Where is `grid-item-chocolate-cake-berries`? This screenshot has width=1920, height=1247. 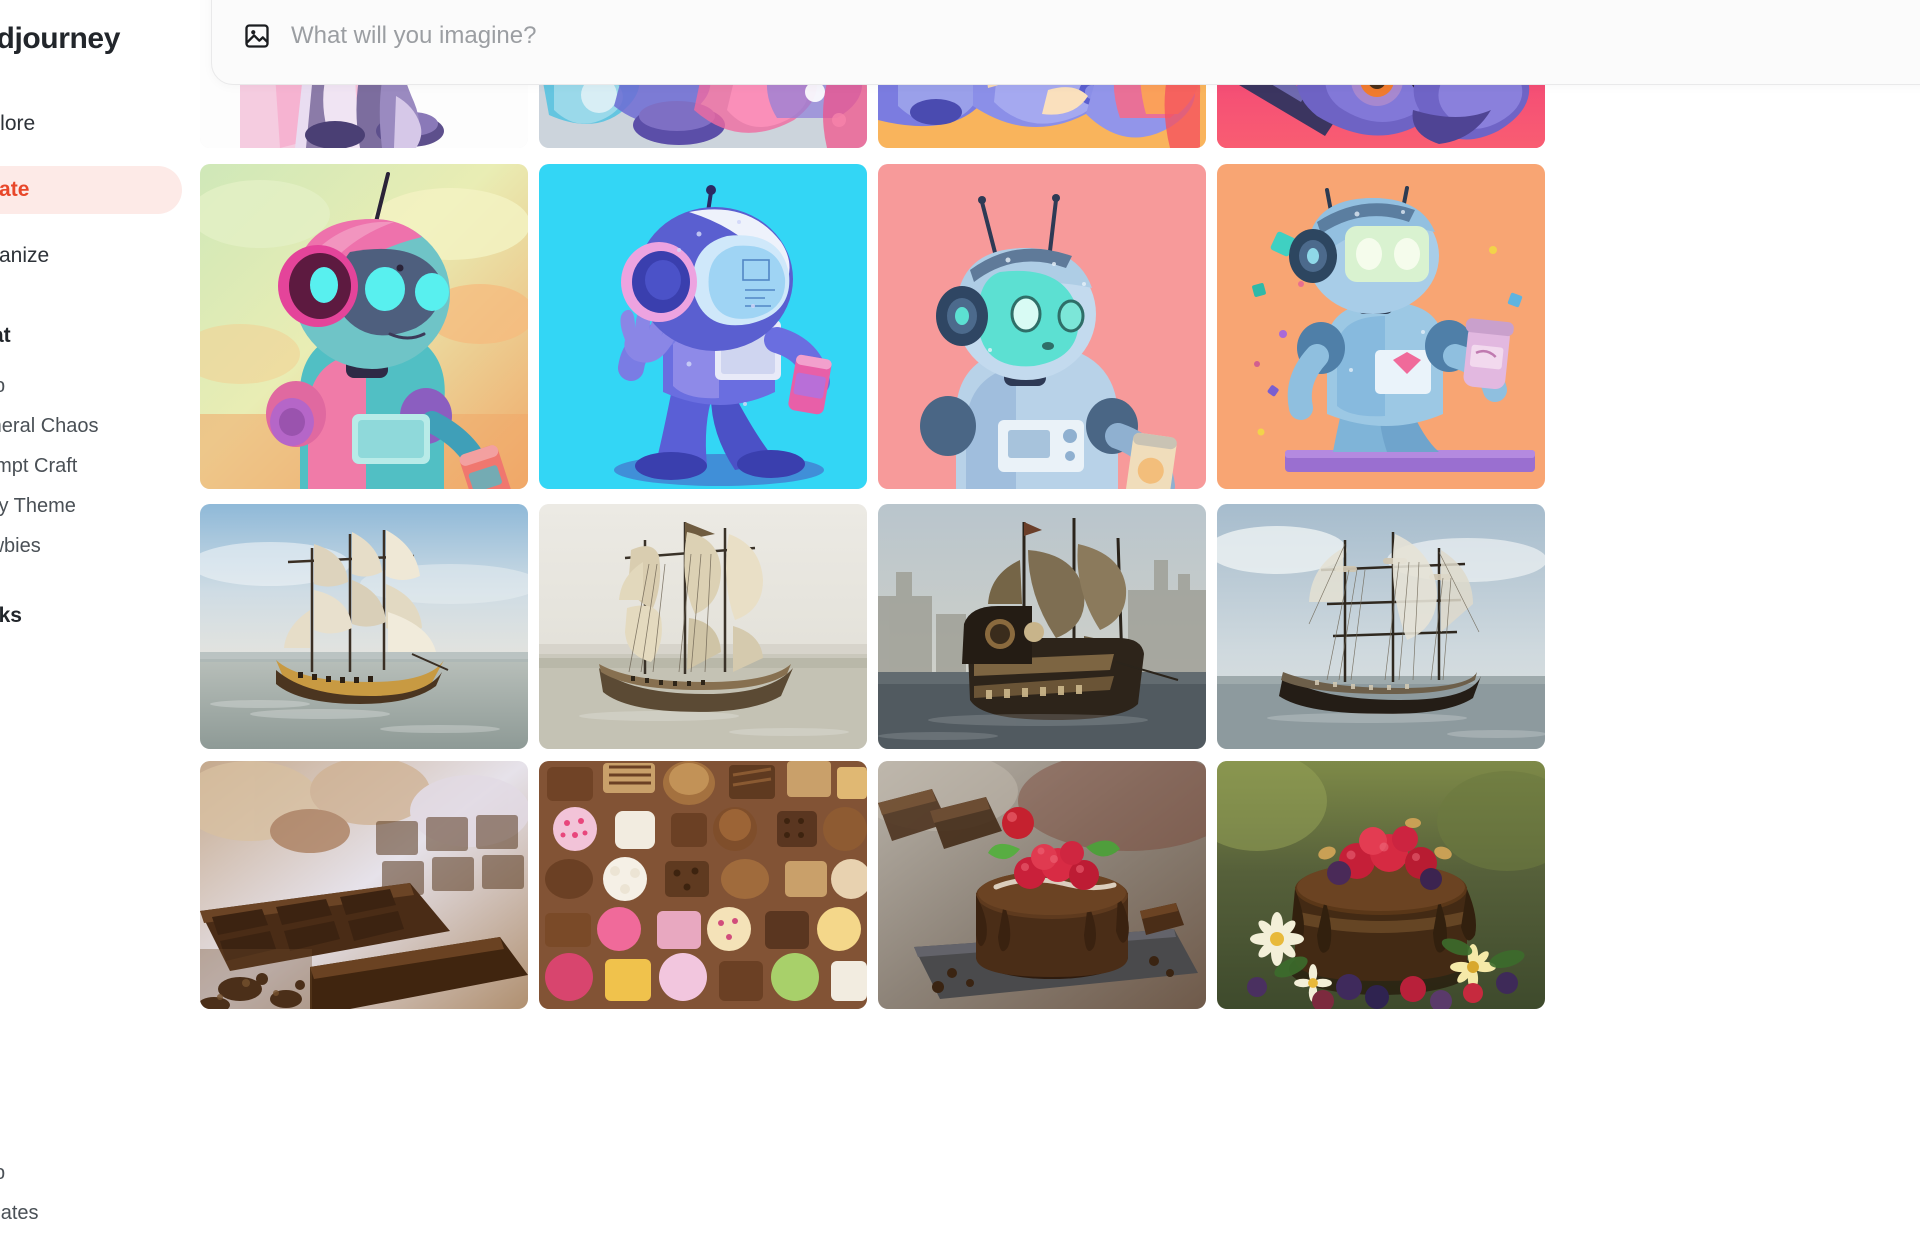
grid-item-chocolate-cake-berries is located at coordinates (1381, 885).